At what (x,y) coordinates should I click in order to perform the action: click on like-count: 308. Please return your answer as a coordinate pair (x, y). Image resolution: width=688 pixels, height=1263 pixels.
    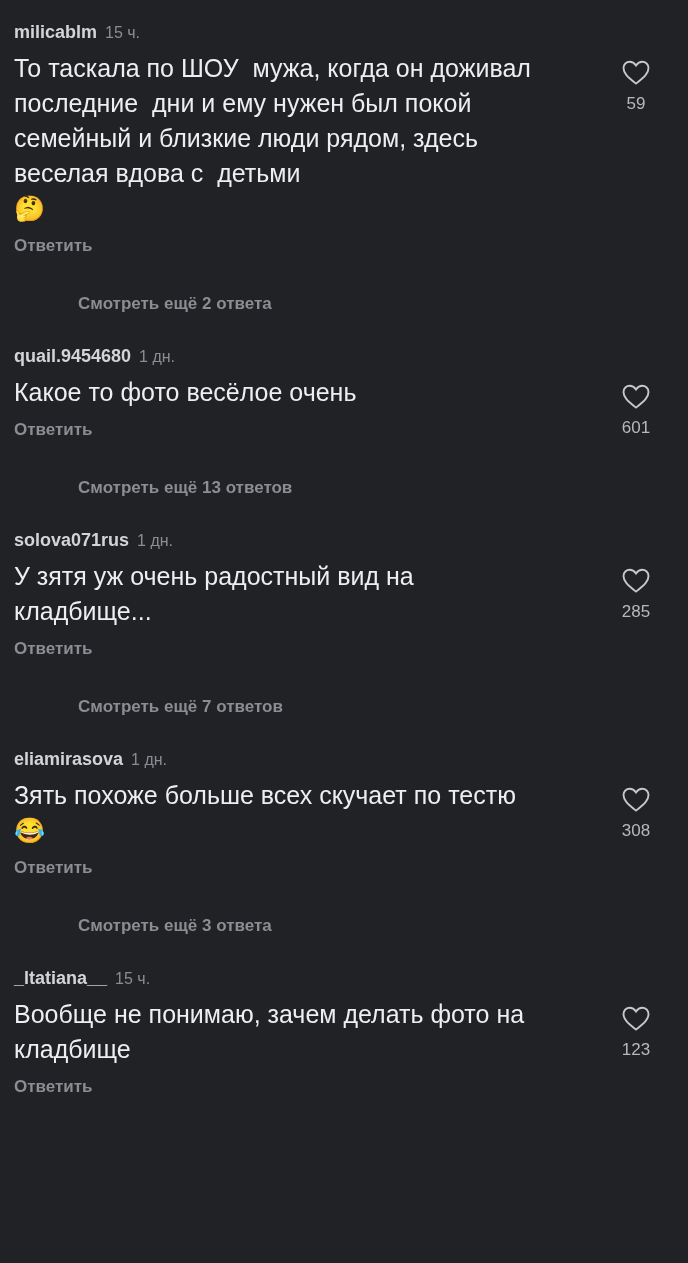
    Looking at the image, I should click on (636, 831).